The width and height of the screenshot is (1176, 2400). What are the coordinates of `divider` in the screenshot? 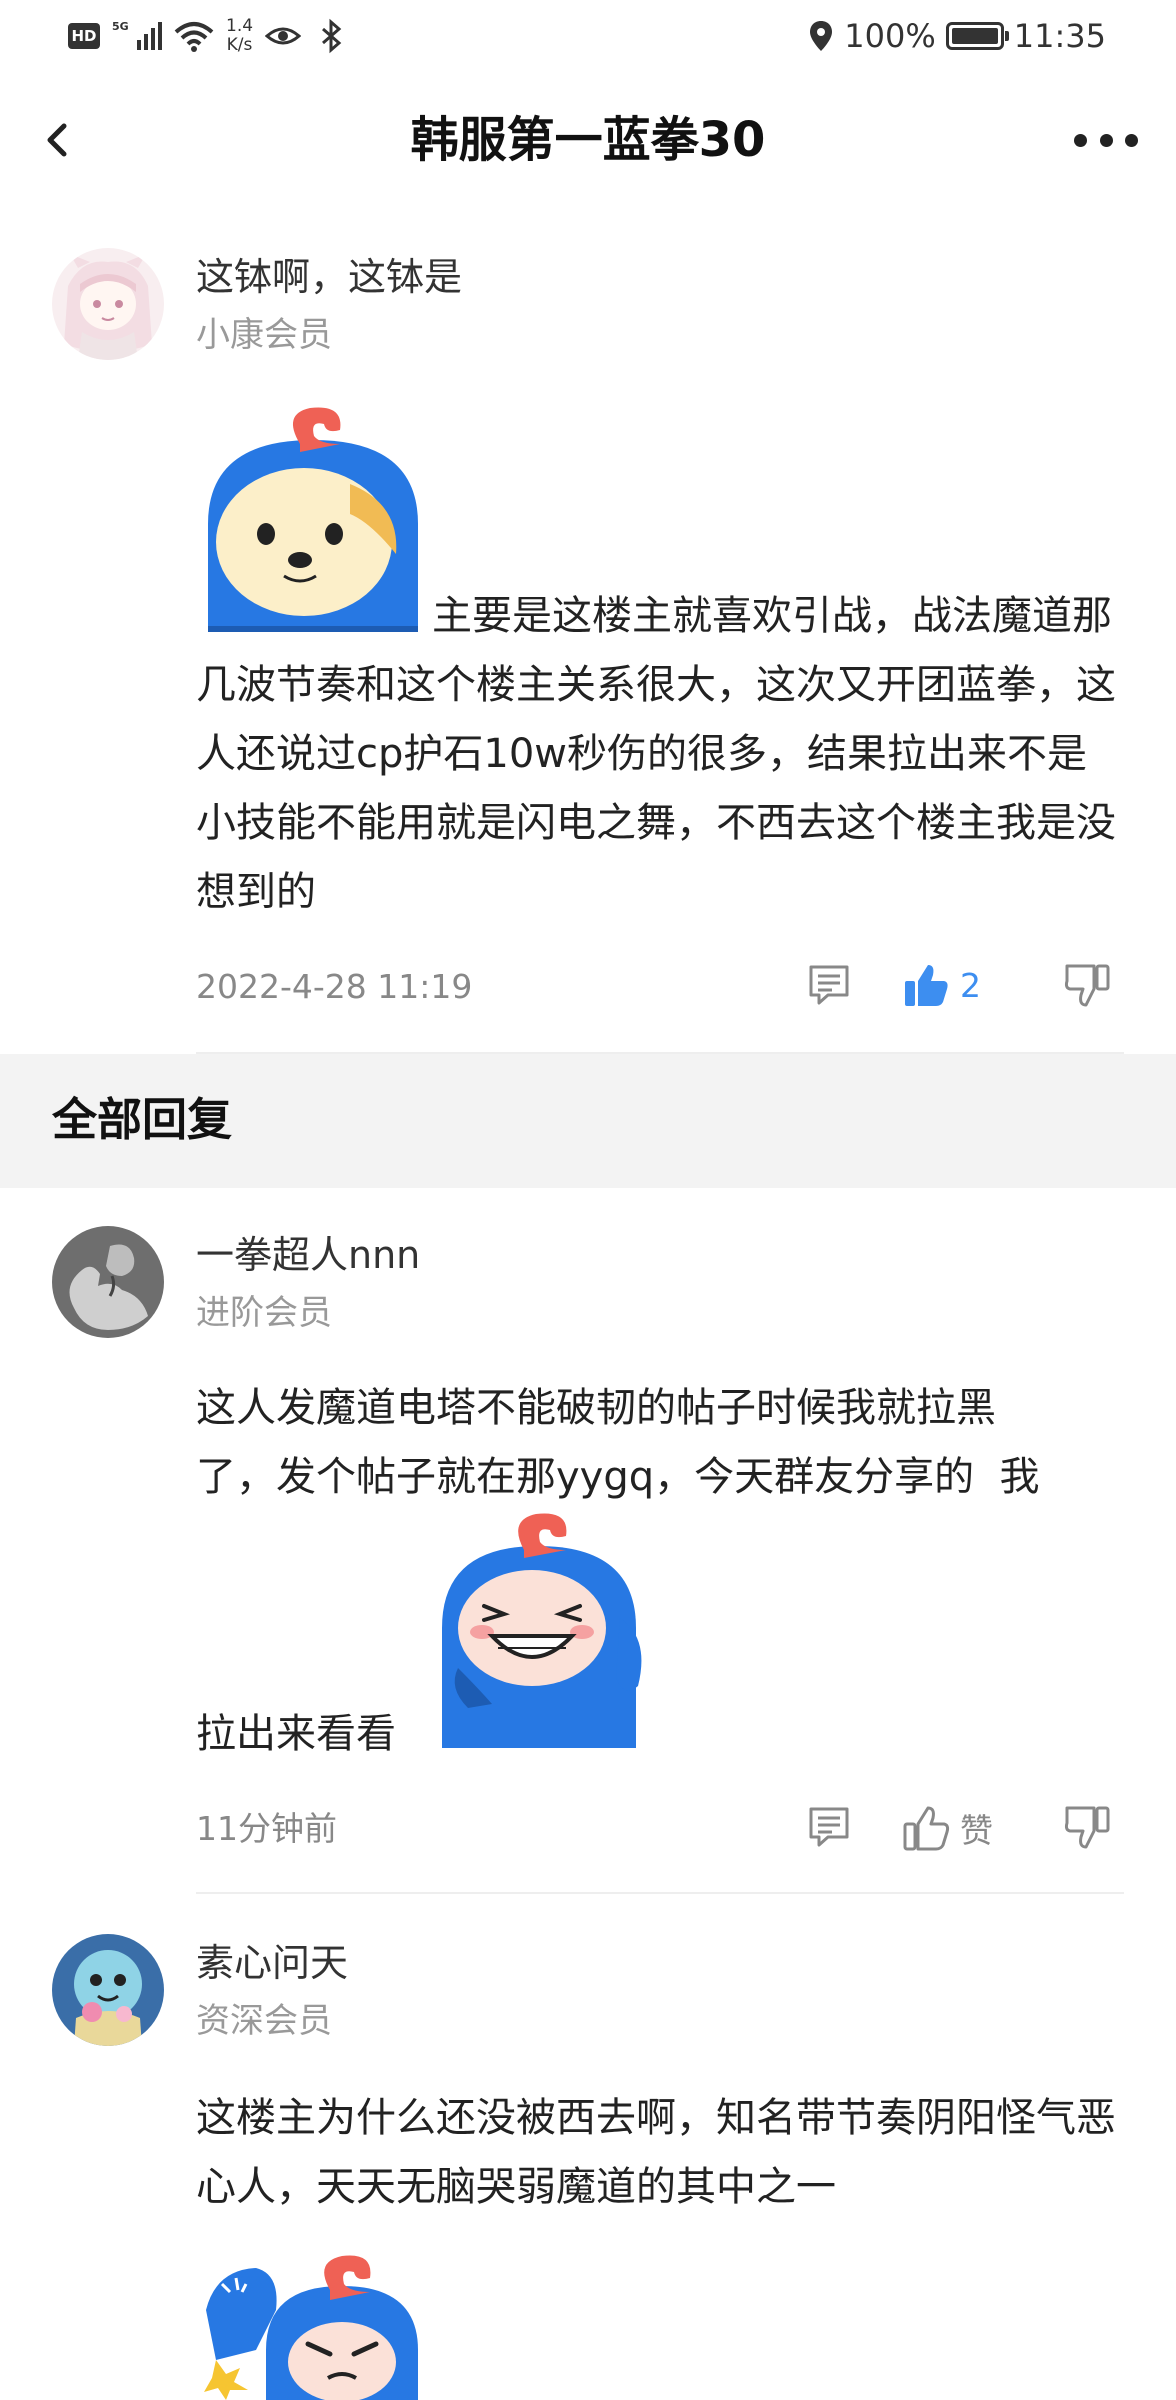 It's located at (660, 1893).